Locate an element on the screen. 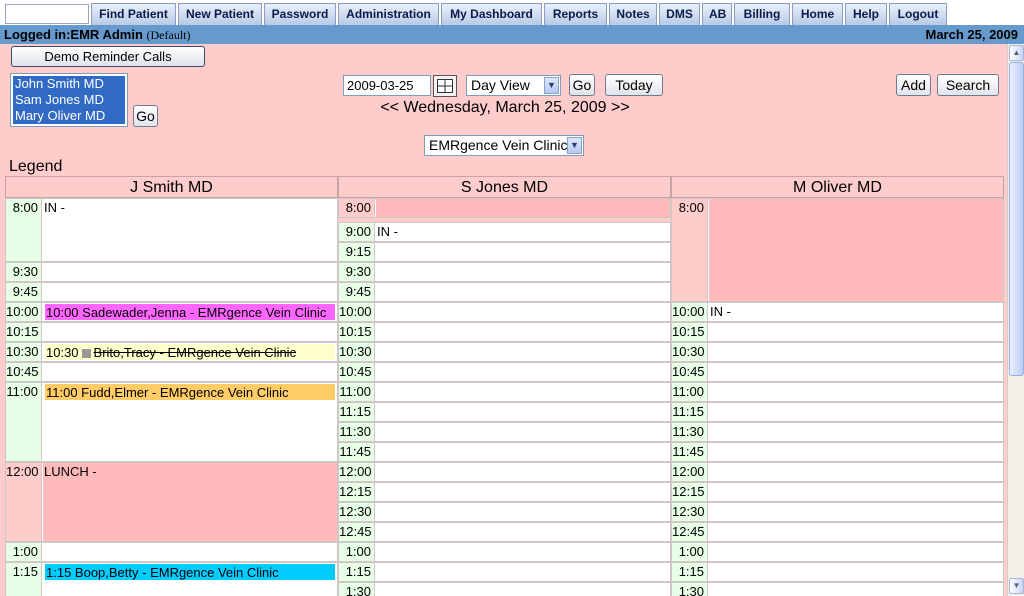  provider-option: Sam Jones MD is located at coordinates (69, 100).